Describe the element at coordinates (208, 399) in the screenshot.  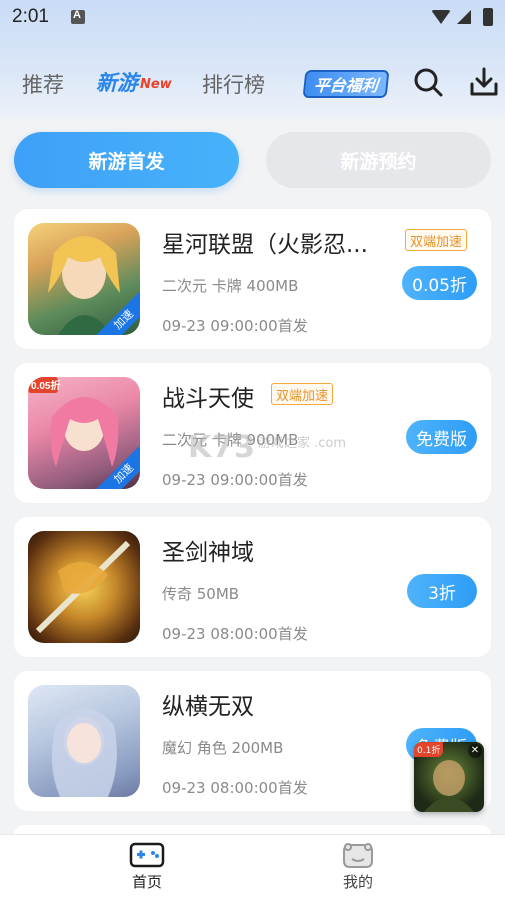
I see `game-title: 战斗天使` at that location.